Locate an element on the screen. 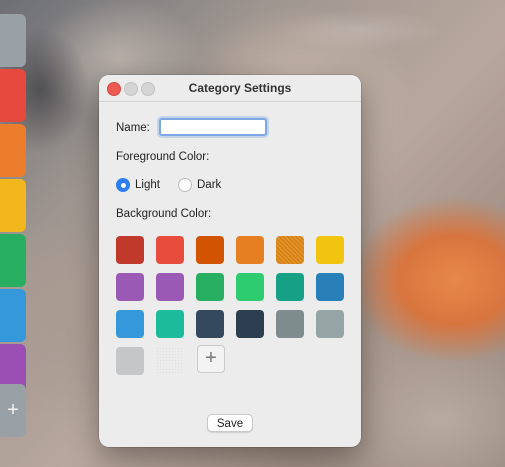  foreground-color-label: Foreground Color: is located at coordinates (163, 157).